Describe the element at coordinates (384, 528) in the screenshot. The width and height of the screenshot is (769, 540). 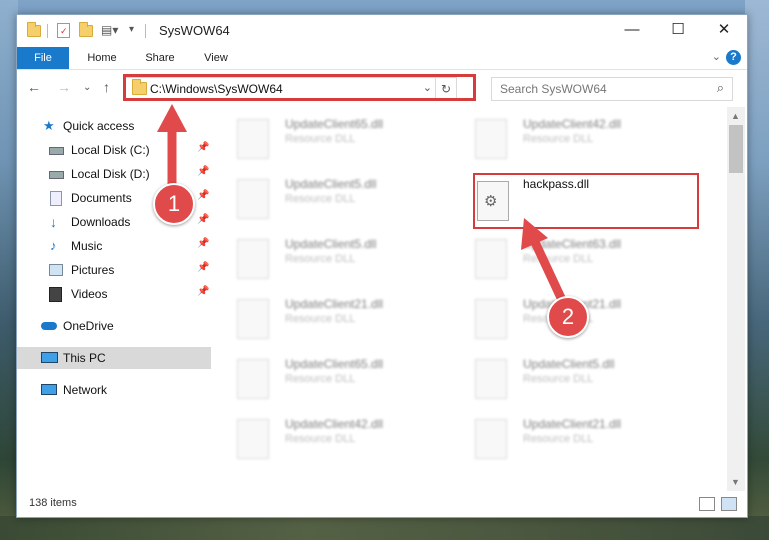
I see `desktop-wallpaper-bottom` at that location.